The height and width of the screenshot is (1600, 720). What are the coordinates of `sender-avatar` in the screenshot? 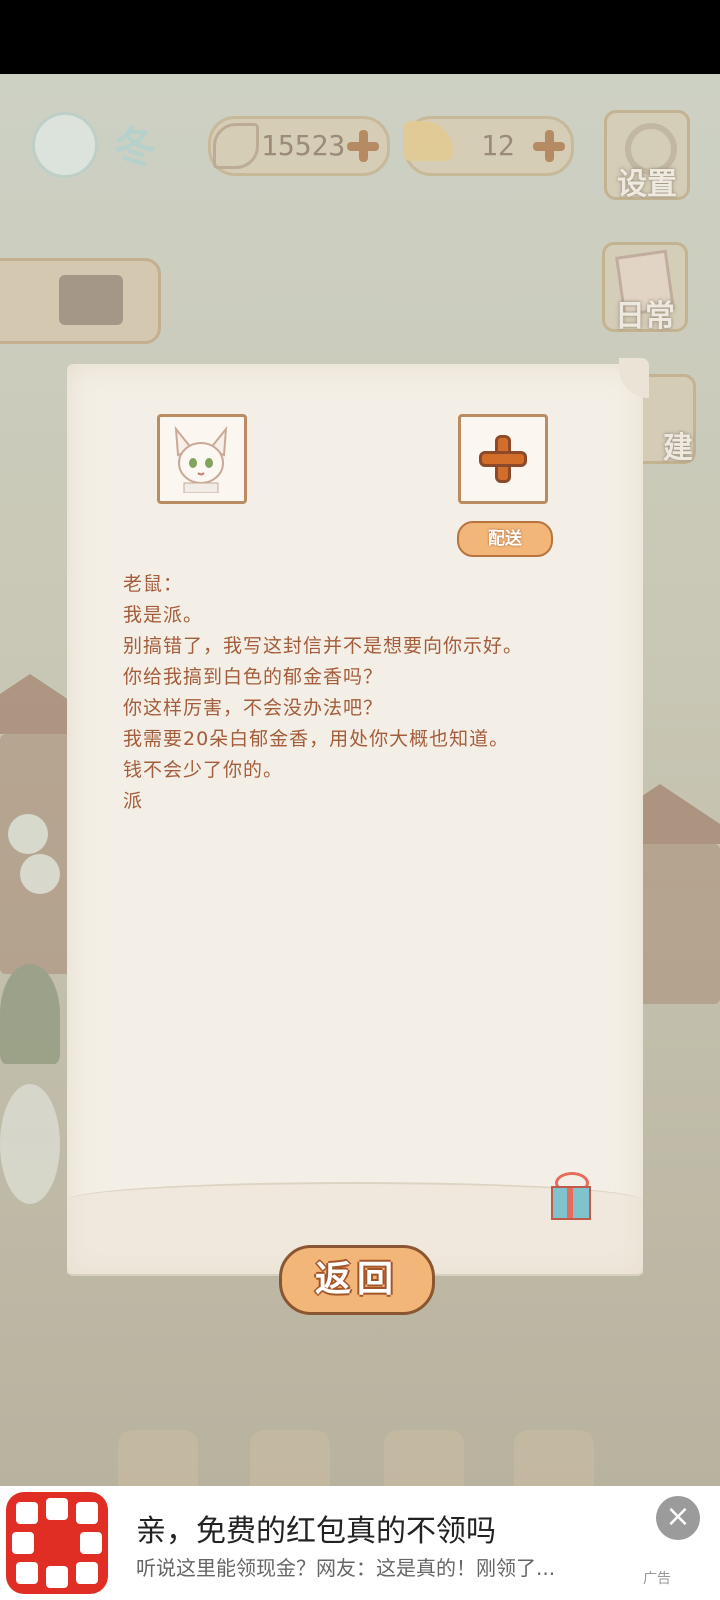 It's located at (202, 459).